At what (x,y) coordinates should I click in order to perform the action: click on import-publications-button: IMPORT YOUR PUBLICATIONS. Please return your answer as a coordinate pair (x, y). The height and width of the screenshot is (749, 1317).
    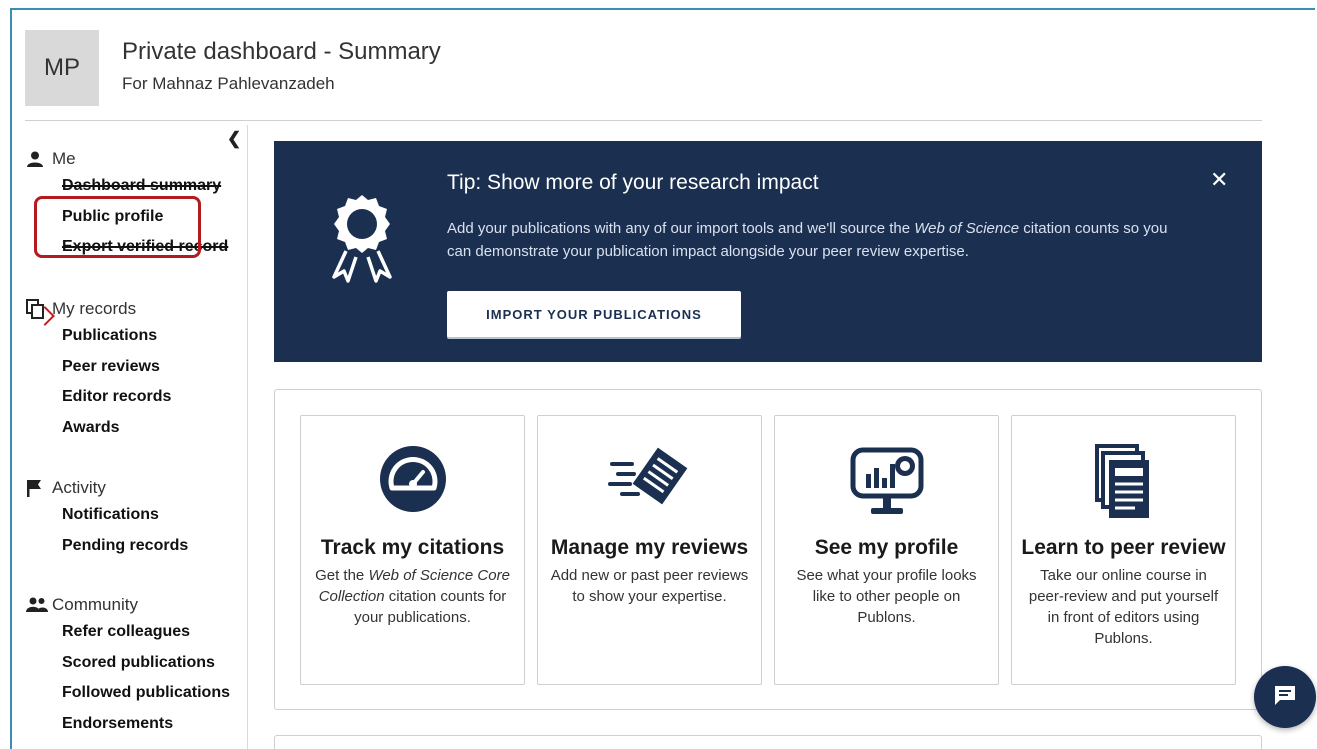
    Looking at the image, I should click on (594, 314).